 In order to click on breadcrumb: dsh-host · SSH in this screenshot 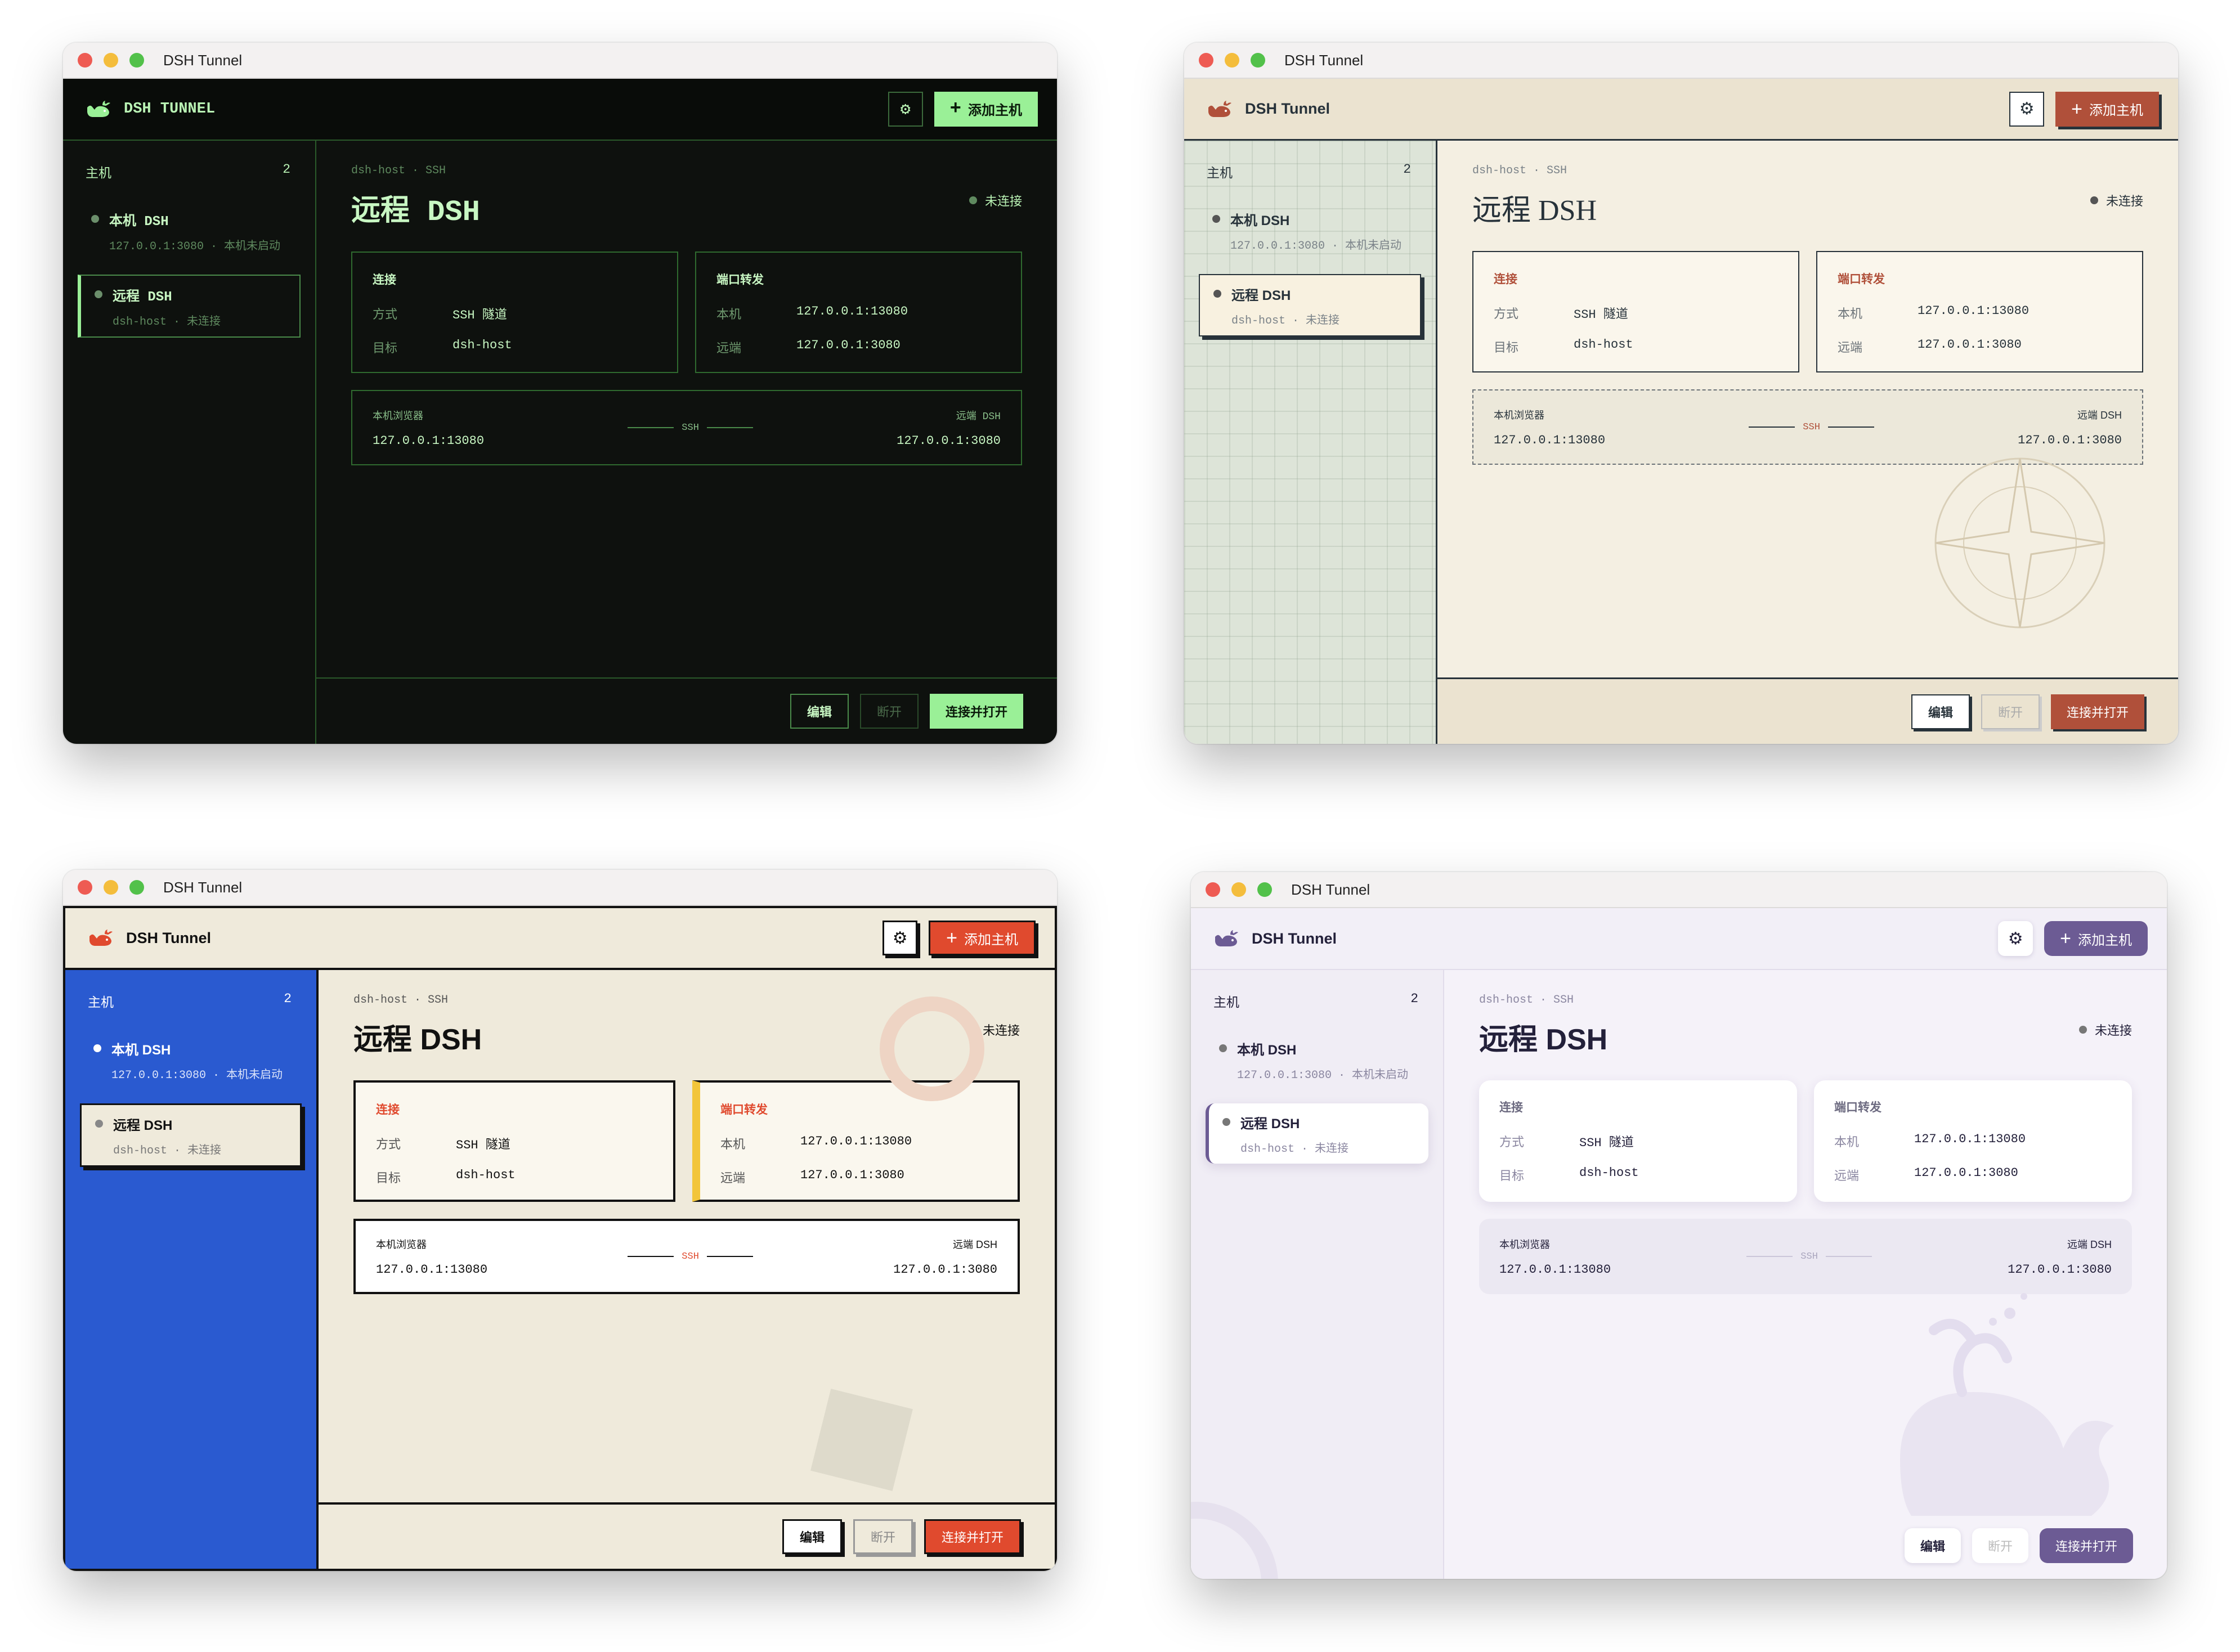, I will do `click(1519, 171)`.